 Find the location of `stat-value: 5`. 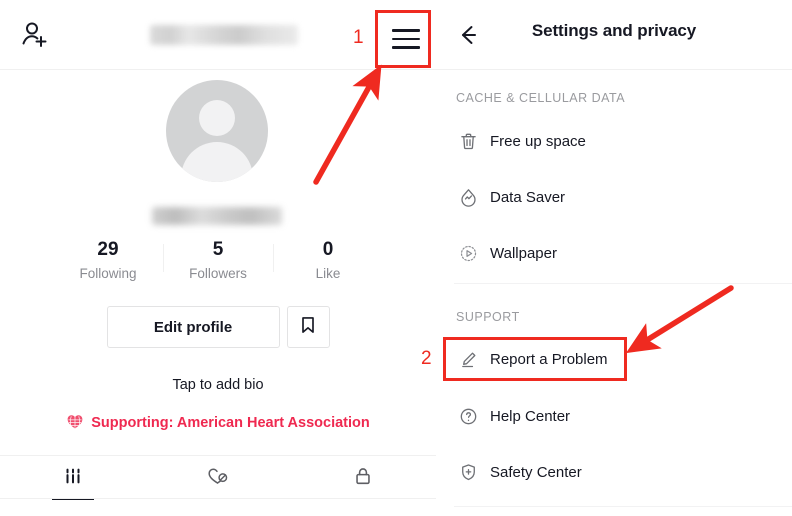

stat-value: 5 is located at coordinates (218, 249).